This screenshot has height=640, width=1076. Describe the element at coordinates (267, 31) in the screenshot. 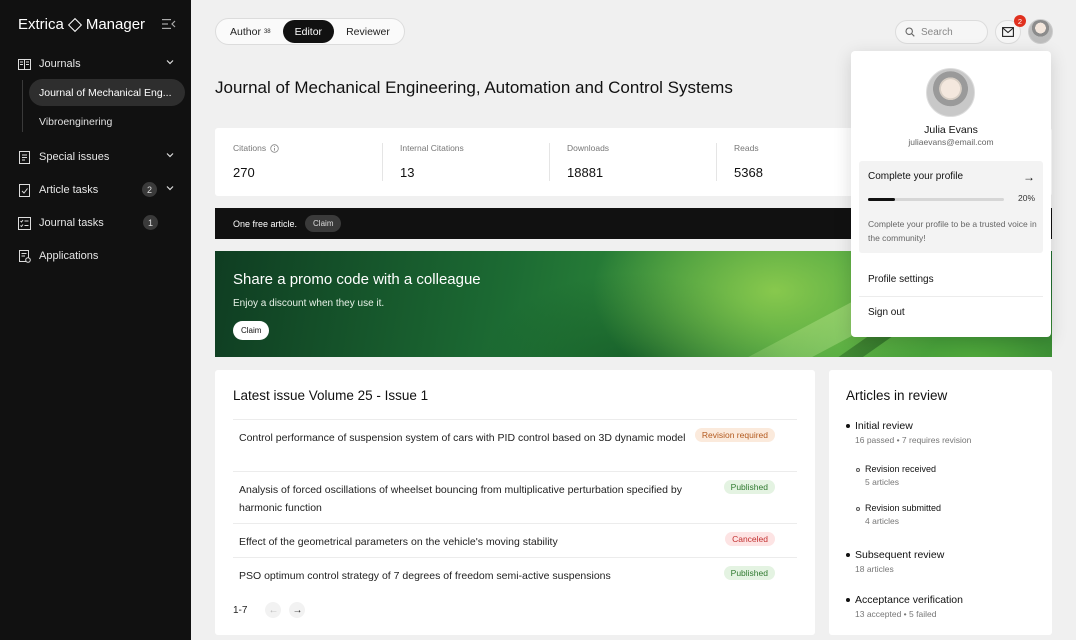

I see `author-count: 38` at that location.